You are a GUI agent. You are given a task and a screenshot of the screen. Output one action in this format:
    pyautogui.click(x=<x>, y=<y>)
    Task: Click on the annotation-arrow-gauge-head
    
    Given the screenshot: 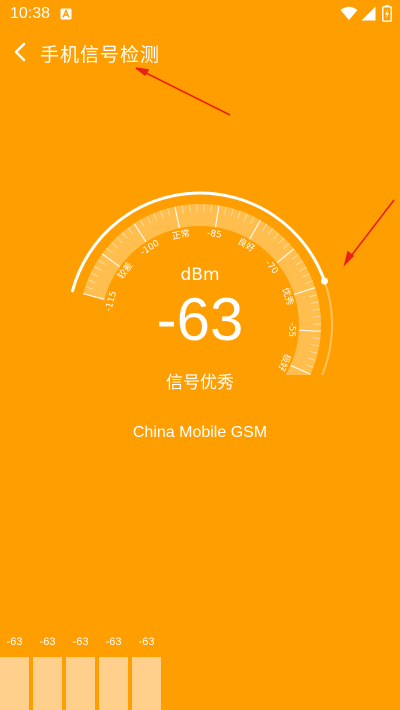 What is the action you would take?
    pyautogui.click(x=349, y=258)
    